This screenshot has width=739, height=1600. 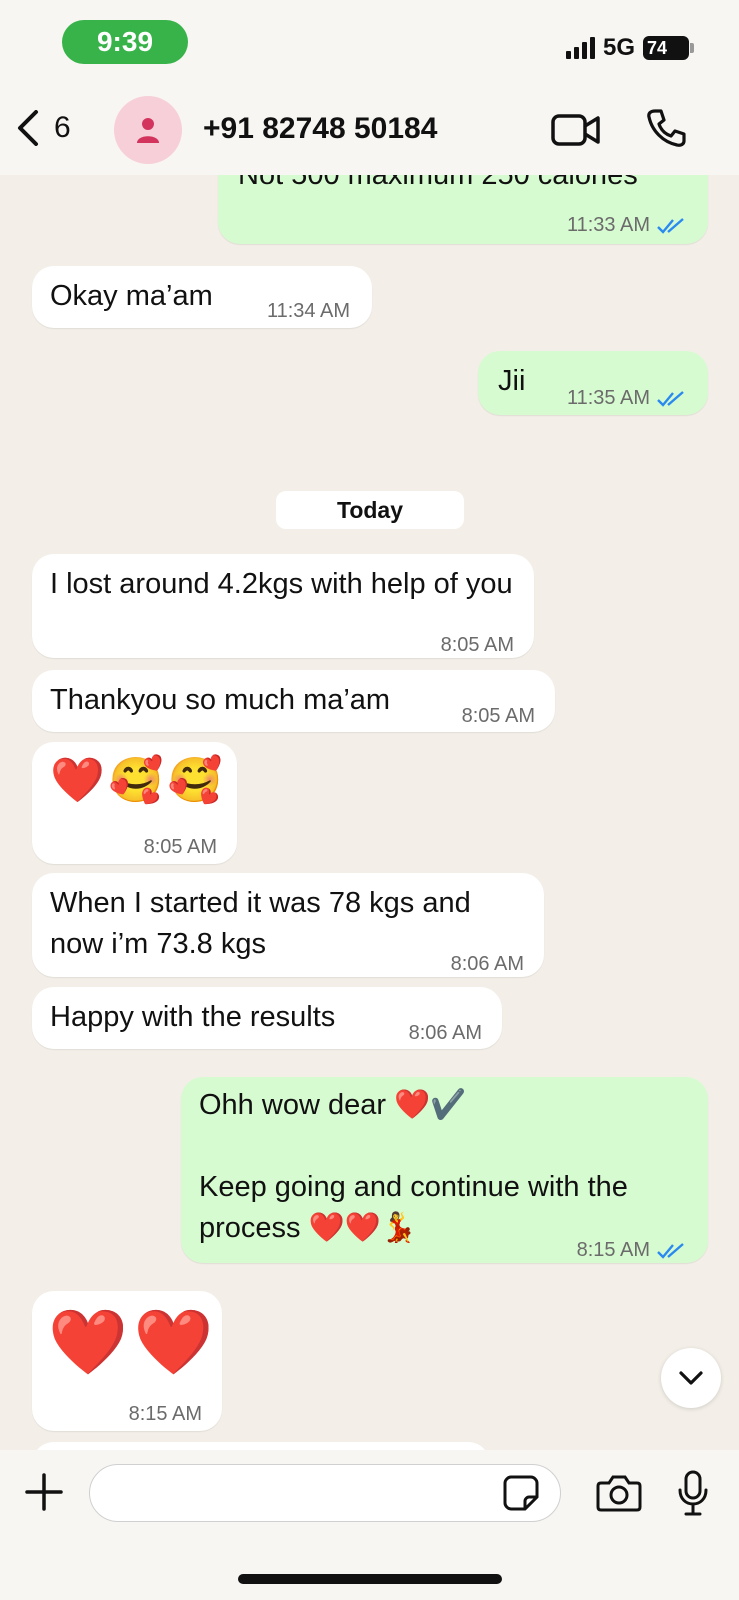 I want to click on attach-button, so click(x=44, y=1494).